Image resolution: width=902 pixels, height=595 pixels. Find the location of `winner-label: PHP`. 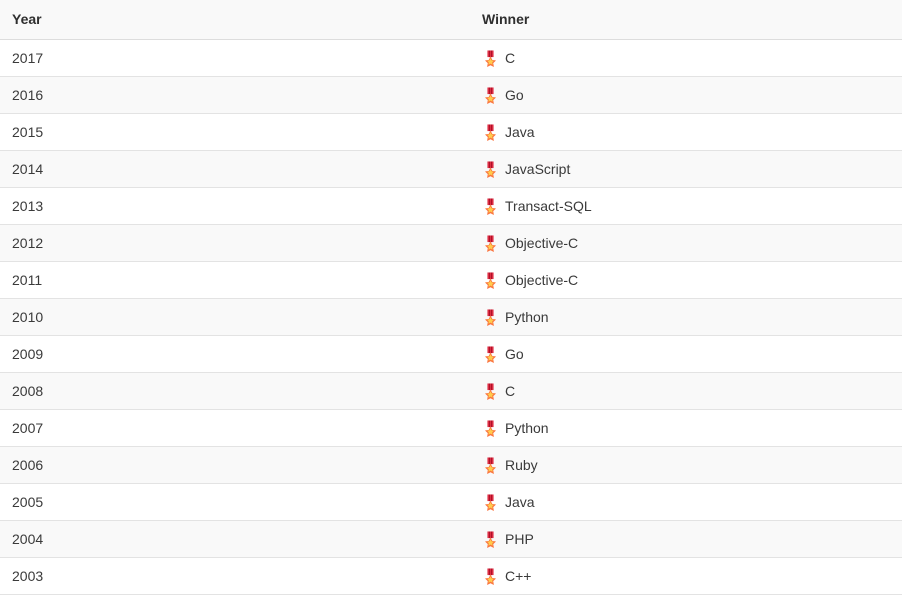

winner-label: PHP is located at coordinates (519, 539).